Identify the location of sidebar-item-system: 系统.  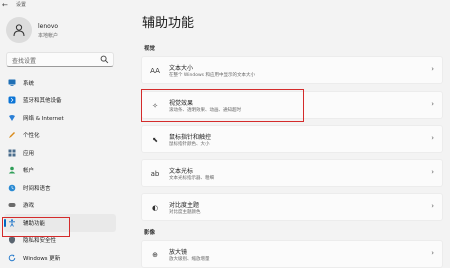
(60, 83).